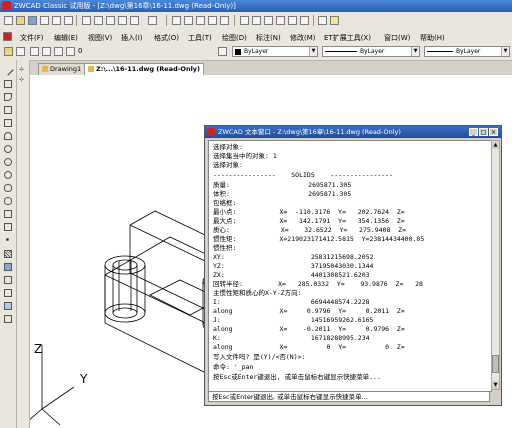 The width and height of the screenshot is (512, 428). I want to click on make-block-icon, so click(8, 227).